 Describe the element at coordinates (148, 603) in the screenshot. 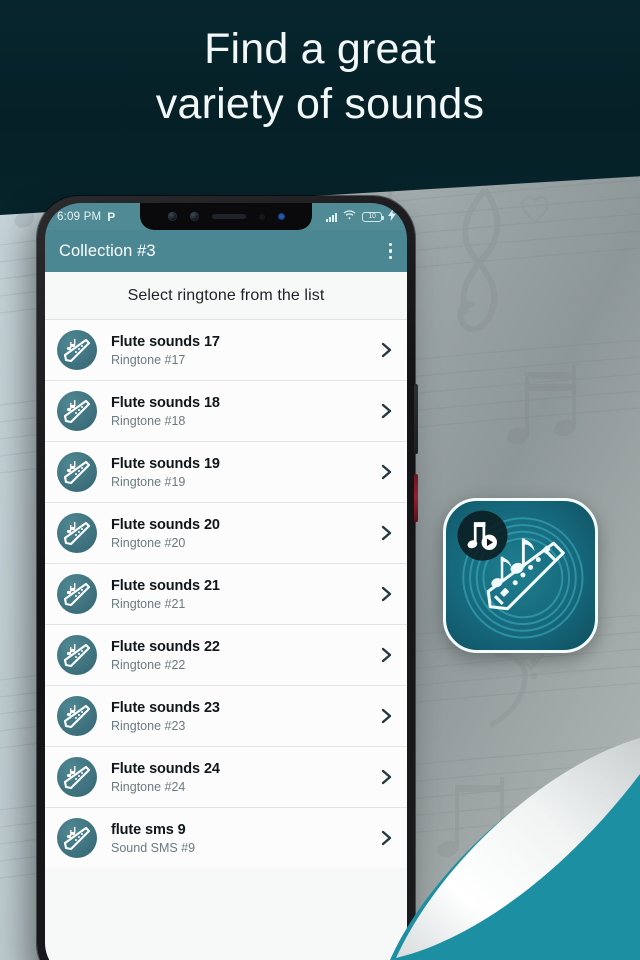

I see `ringtone-item-subtitle: Ringtone #21` at that location.